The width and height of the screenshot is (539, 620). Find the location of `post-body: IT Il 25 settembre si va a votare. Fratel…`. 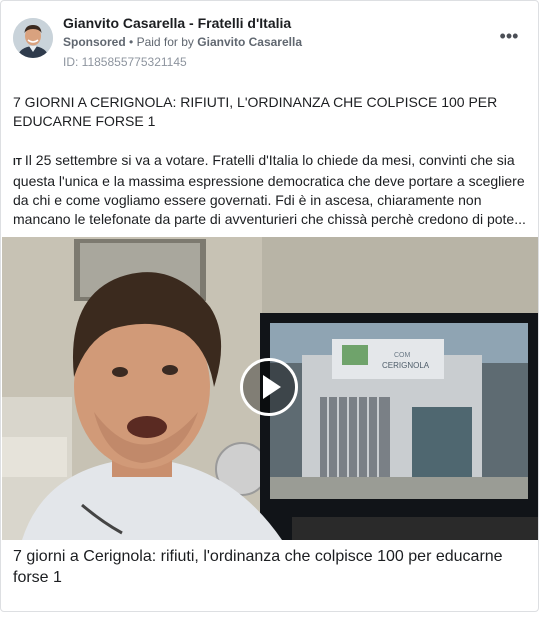

post-body: IT Il 25 settembre si va a votare. Fratel… is located at coordinates (270, 190).